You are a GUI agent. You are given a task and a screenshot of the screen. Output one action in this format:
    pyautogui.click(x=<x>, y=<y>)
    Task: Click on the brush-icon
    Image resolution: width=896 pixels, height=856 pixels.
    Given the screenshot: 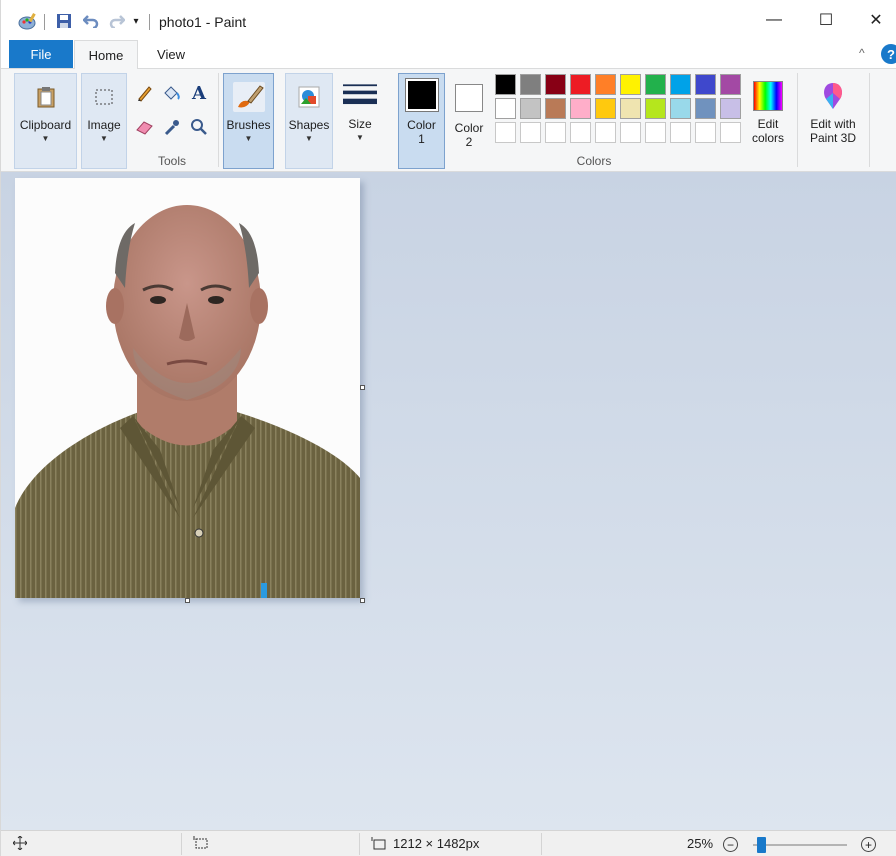 What is the action you would take?
    pyautogui.click(x=249, y=97)
    